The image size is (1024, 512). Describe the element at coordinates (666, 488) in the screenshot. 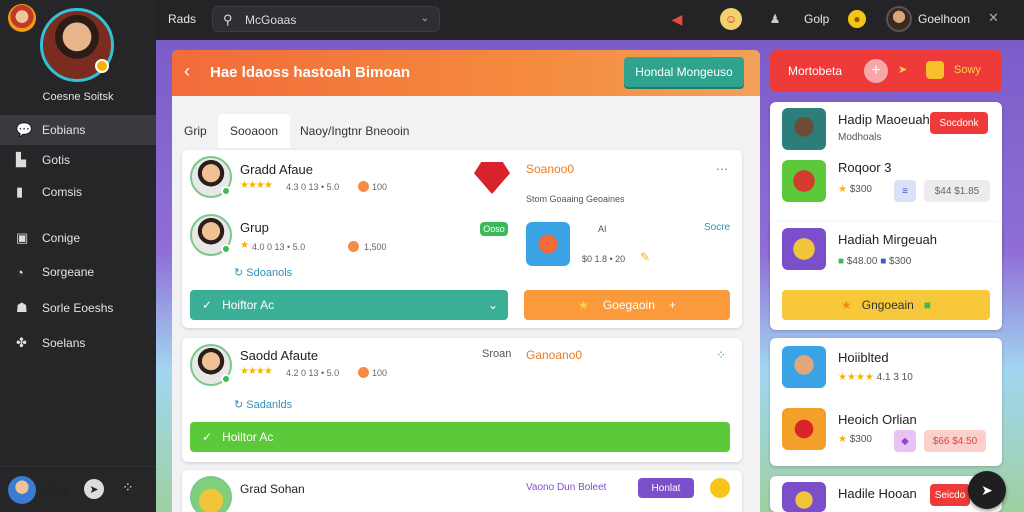

I see `honlat-button: Honlat` at that location.